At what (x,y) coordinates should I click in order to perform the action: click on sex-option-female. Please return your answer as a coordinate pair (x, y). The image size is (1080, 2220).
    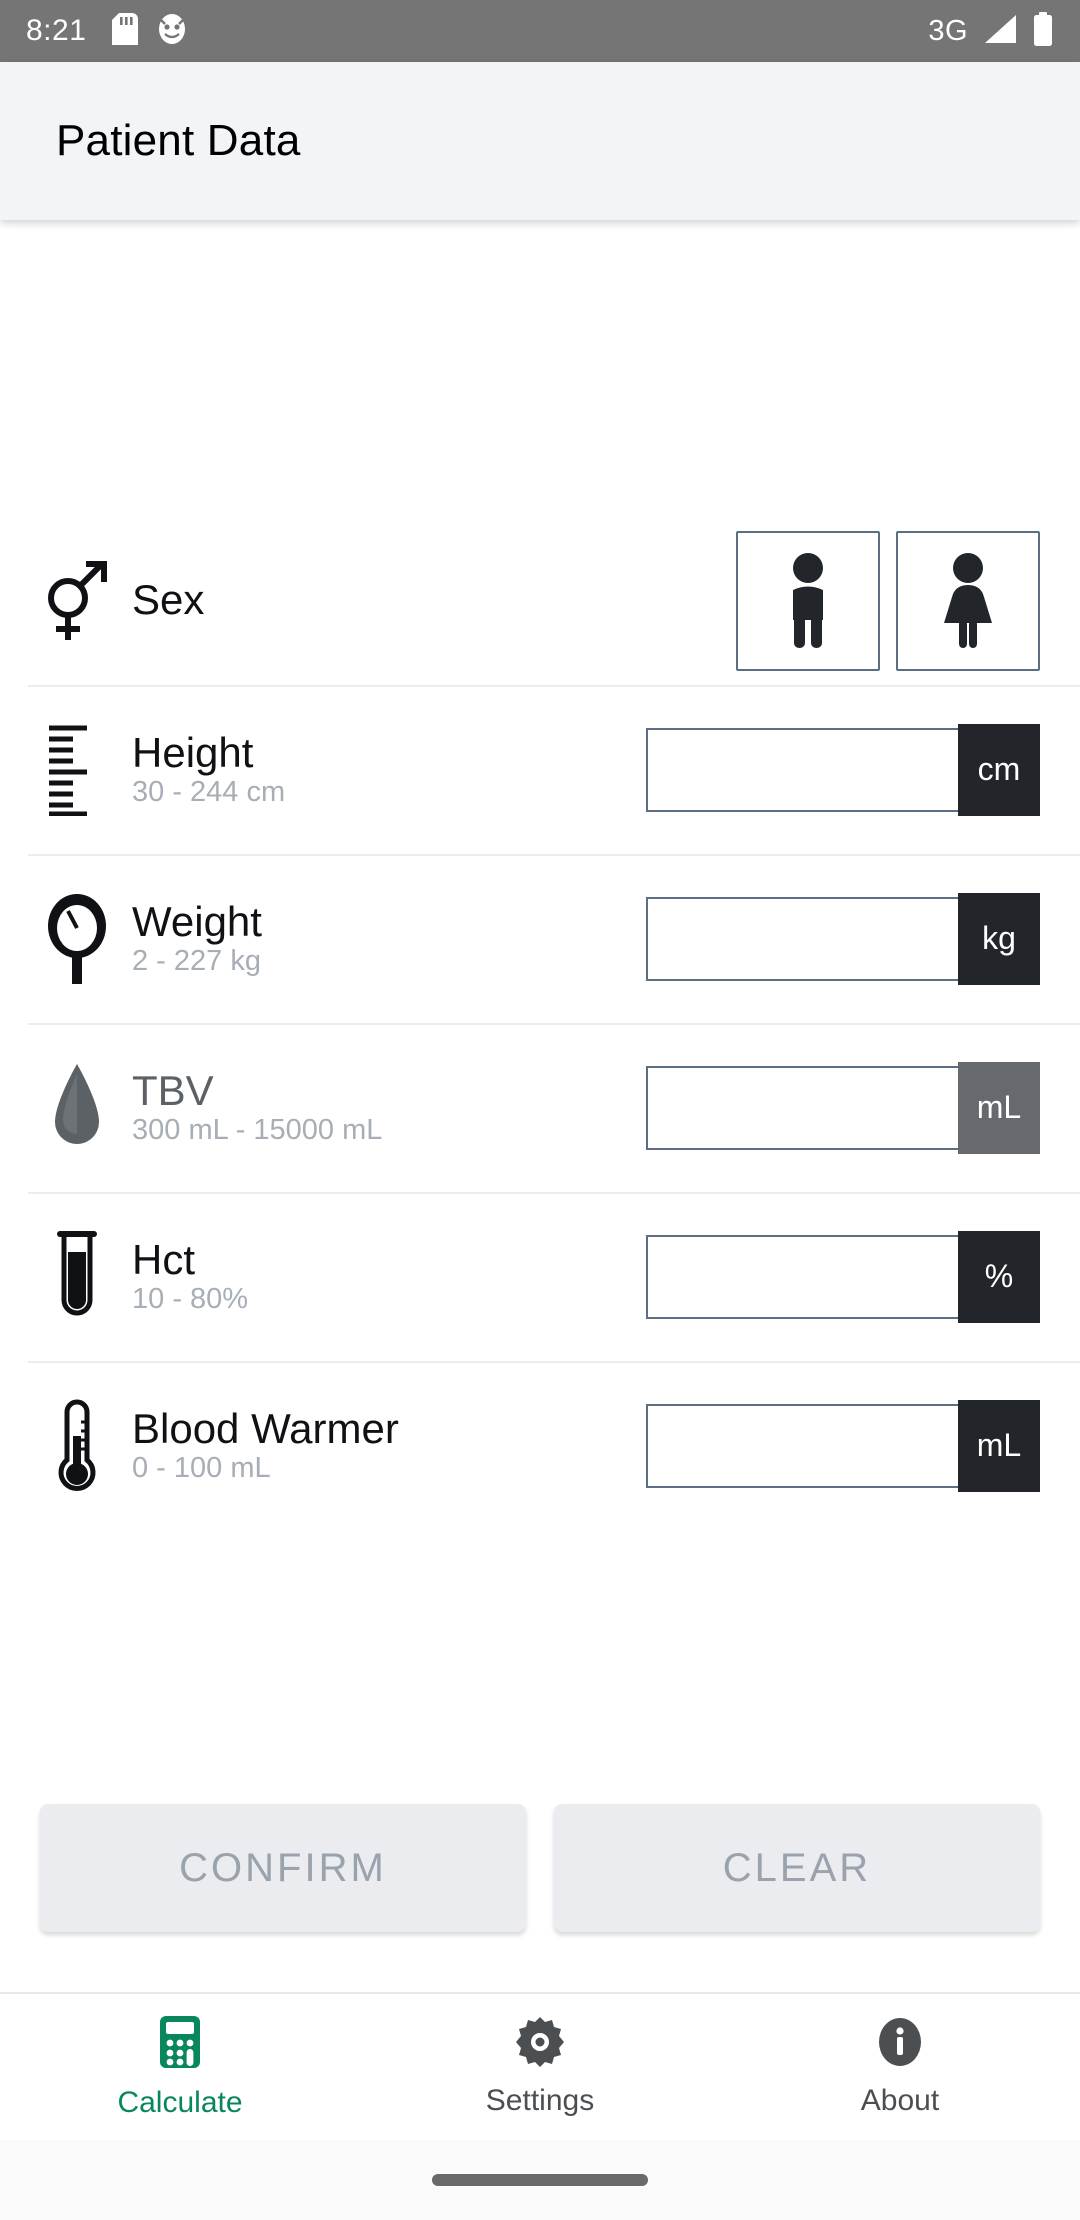
    Looking at the image, I should click on (968, 600).